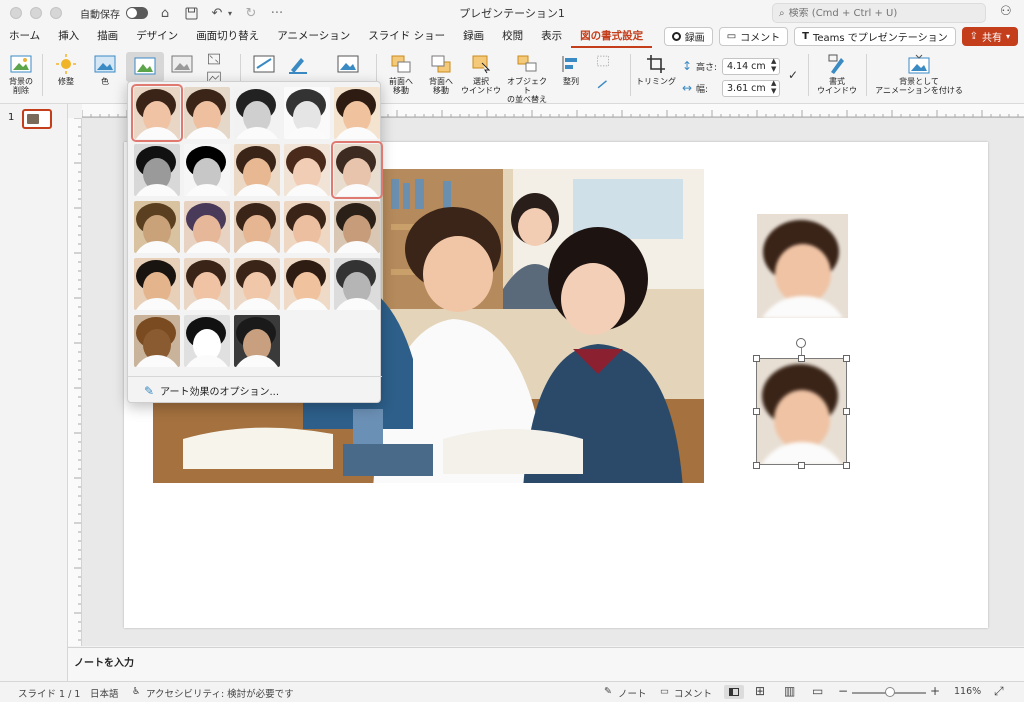  What do you see at coordinates (989, 36) in the screenshot?
I see `share-button: ⇪ 共有 ▾` at bounding box center [989, 36].